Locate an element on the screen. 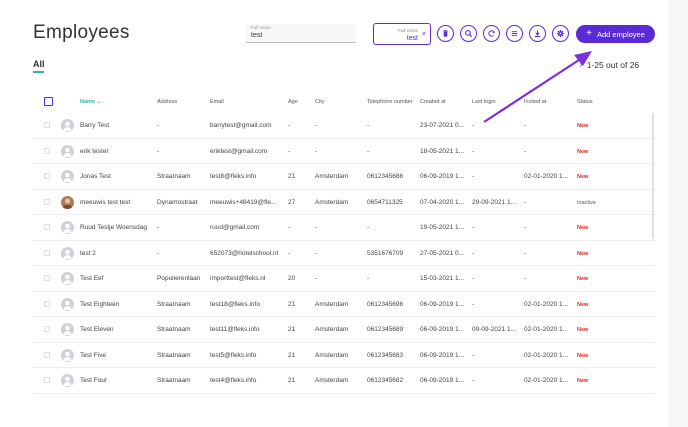  page-title: Employees is located at coordinates (81, 32).